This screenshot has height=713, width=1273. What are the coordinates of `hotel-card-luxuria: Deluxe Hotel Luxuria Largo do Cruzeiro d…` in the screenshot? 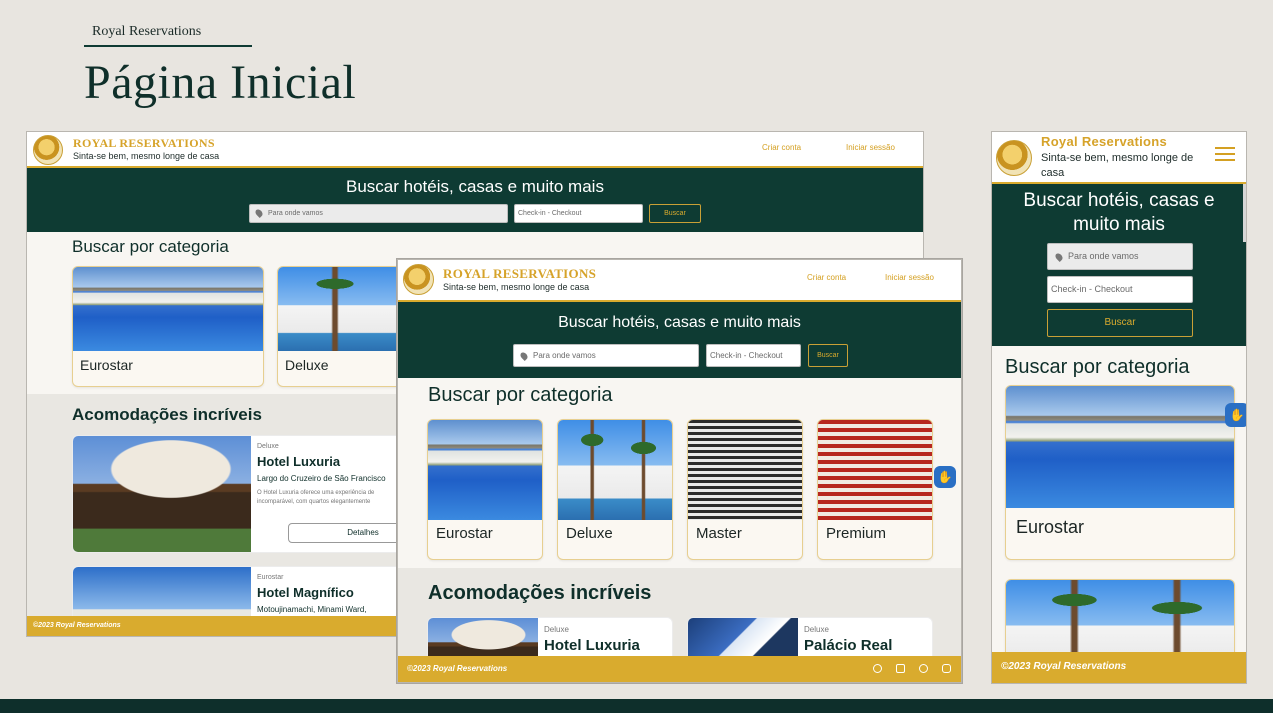 It's located at (252, 494).